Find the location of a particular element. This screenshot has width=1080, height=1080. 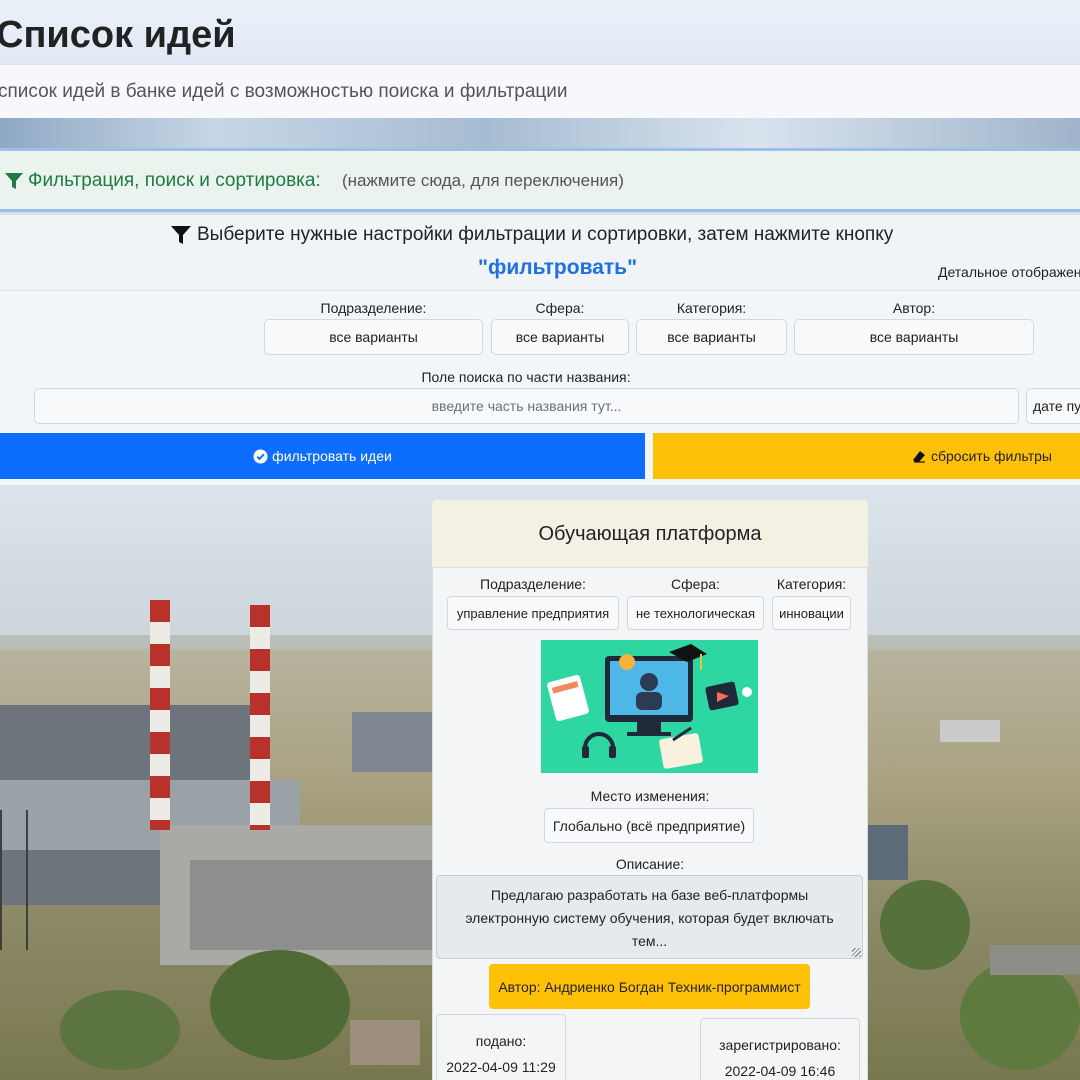

background-cloud-band is located at coordinates (540, 133).